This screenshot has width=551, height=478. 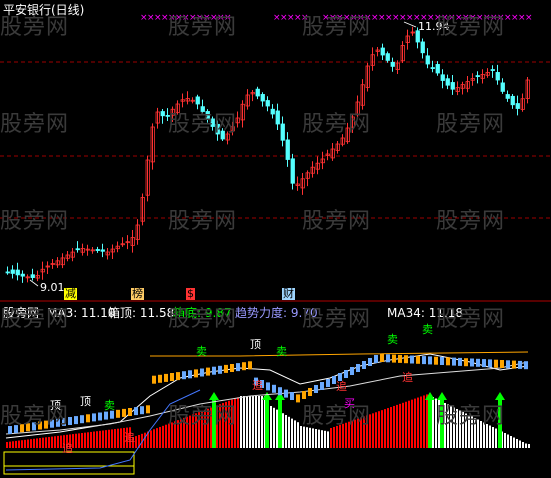 I want to click on up-arrow-icon, so click(x=267, y=396).